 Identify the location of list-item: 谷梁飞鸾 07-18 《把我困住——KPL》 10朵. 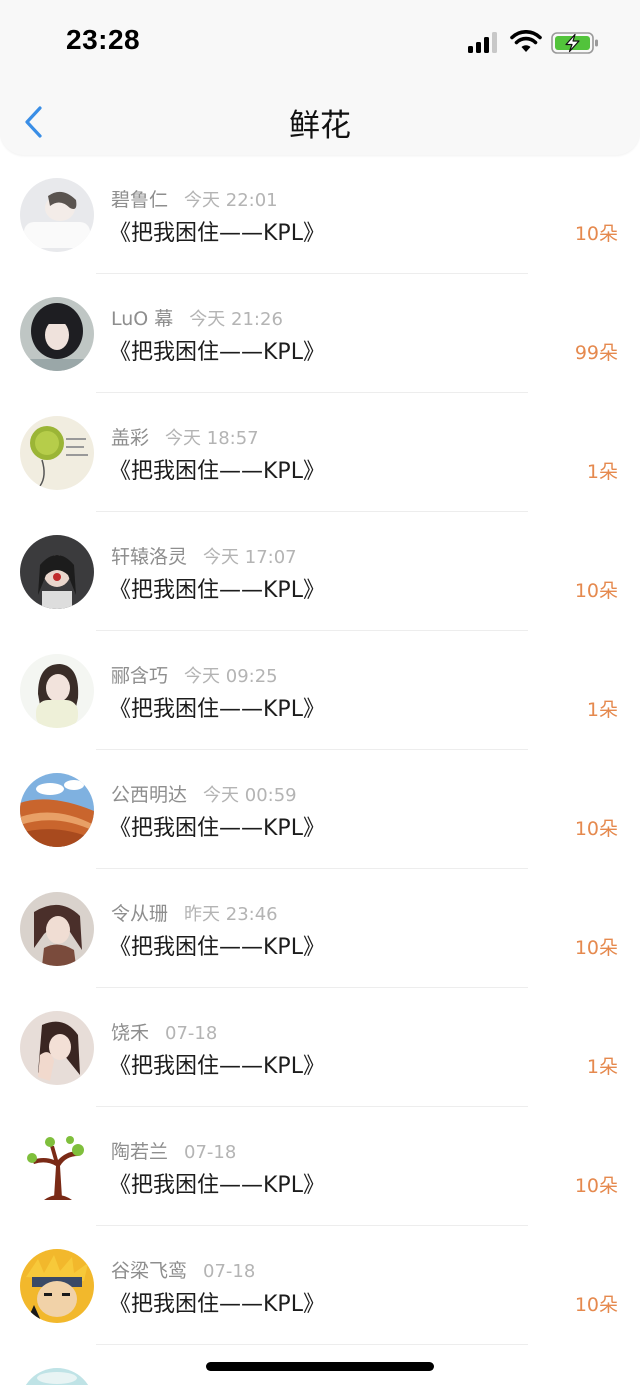
(320, 1285).